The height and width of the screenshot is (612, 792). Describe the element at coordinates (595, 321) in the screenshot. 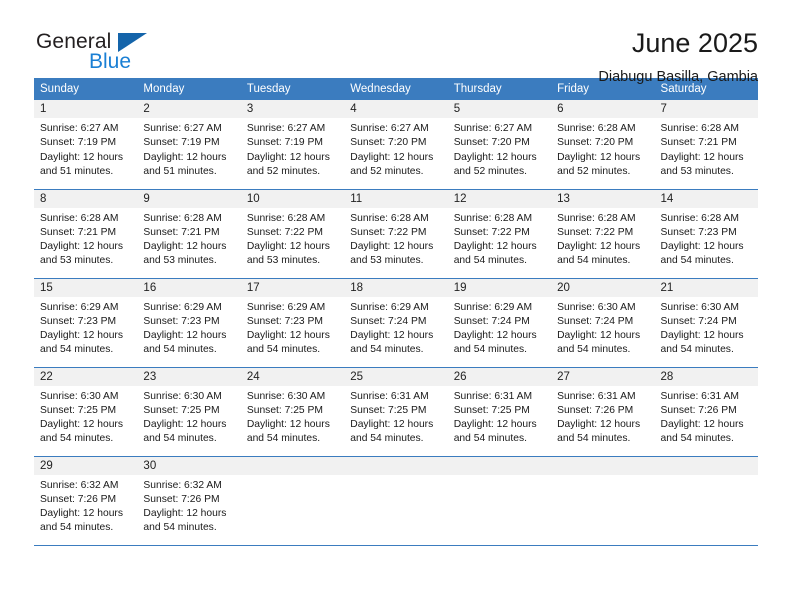

I see `sunset-text: Sunset: 7:24 PM` at that location.